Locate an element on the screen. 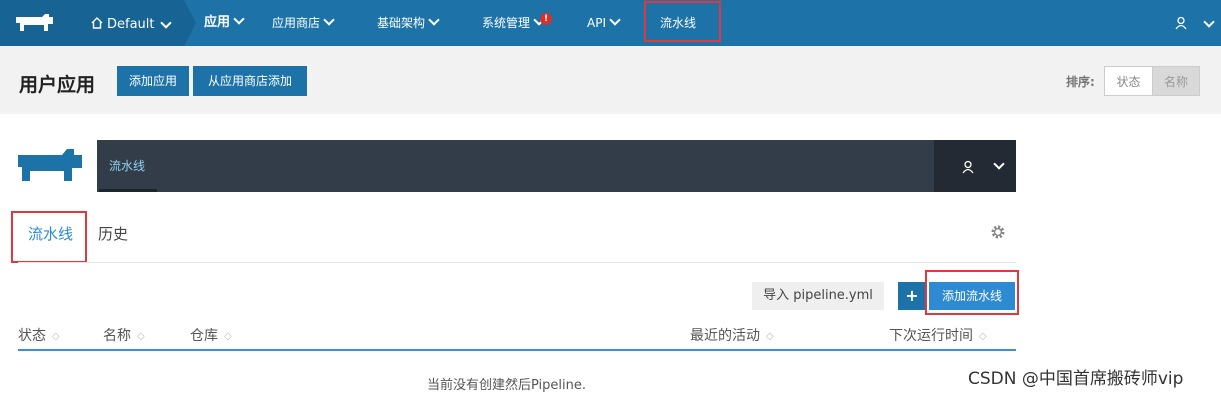 The image size is (1221, 395). pipeline-logo is located at coordinates (53, 167).